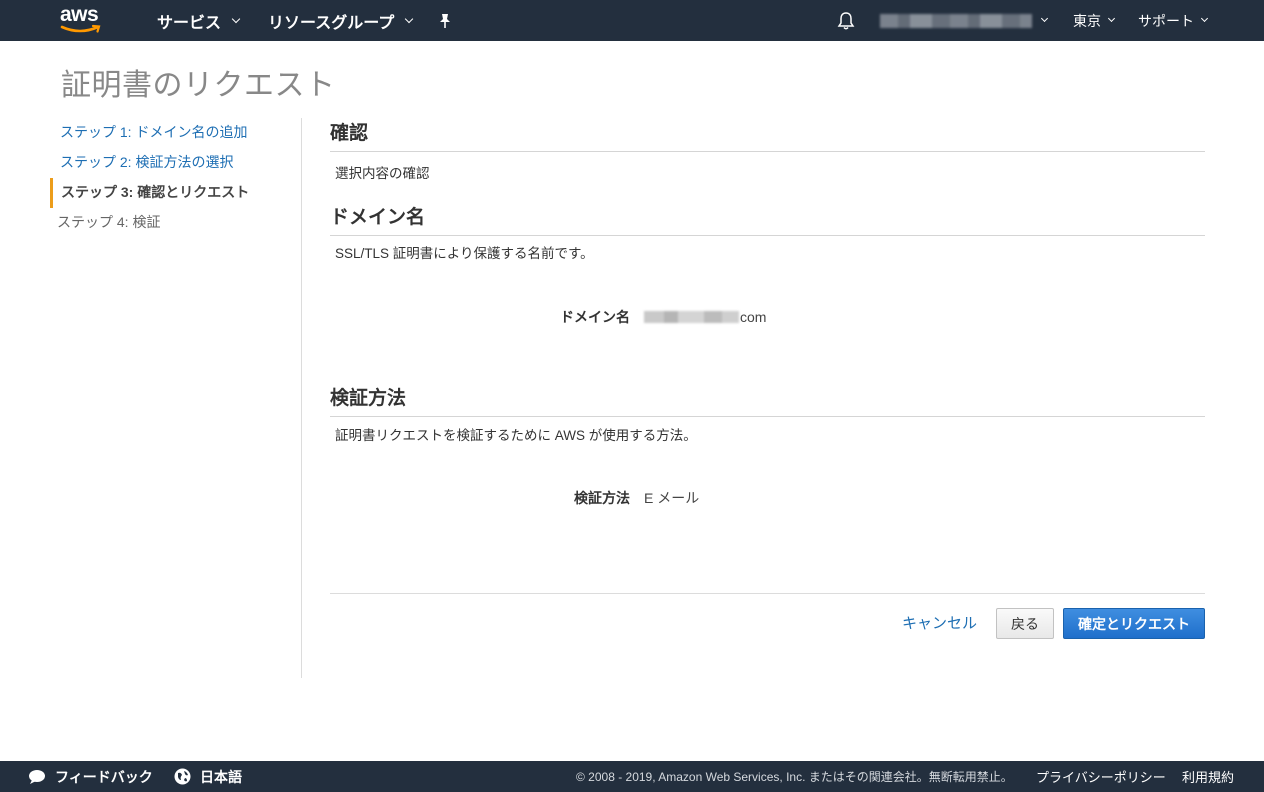  Describe the element at coordinates (636, 498) in the screenshot. I see `validation-field: 検証方法 E メール` at that location.